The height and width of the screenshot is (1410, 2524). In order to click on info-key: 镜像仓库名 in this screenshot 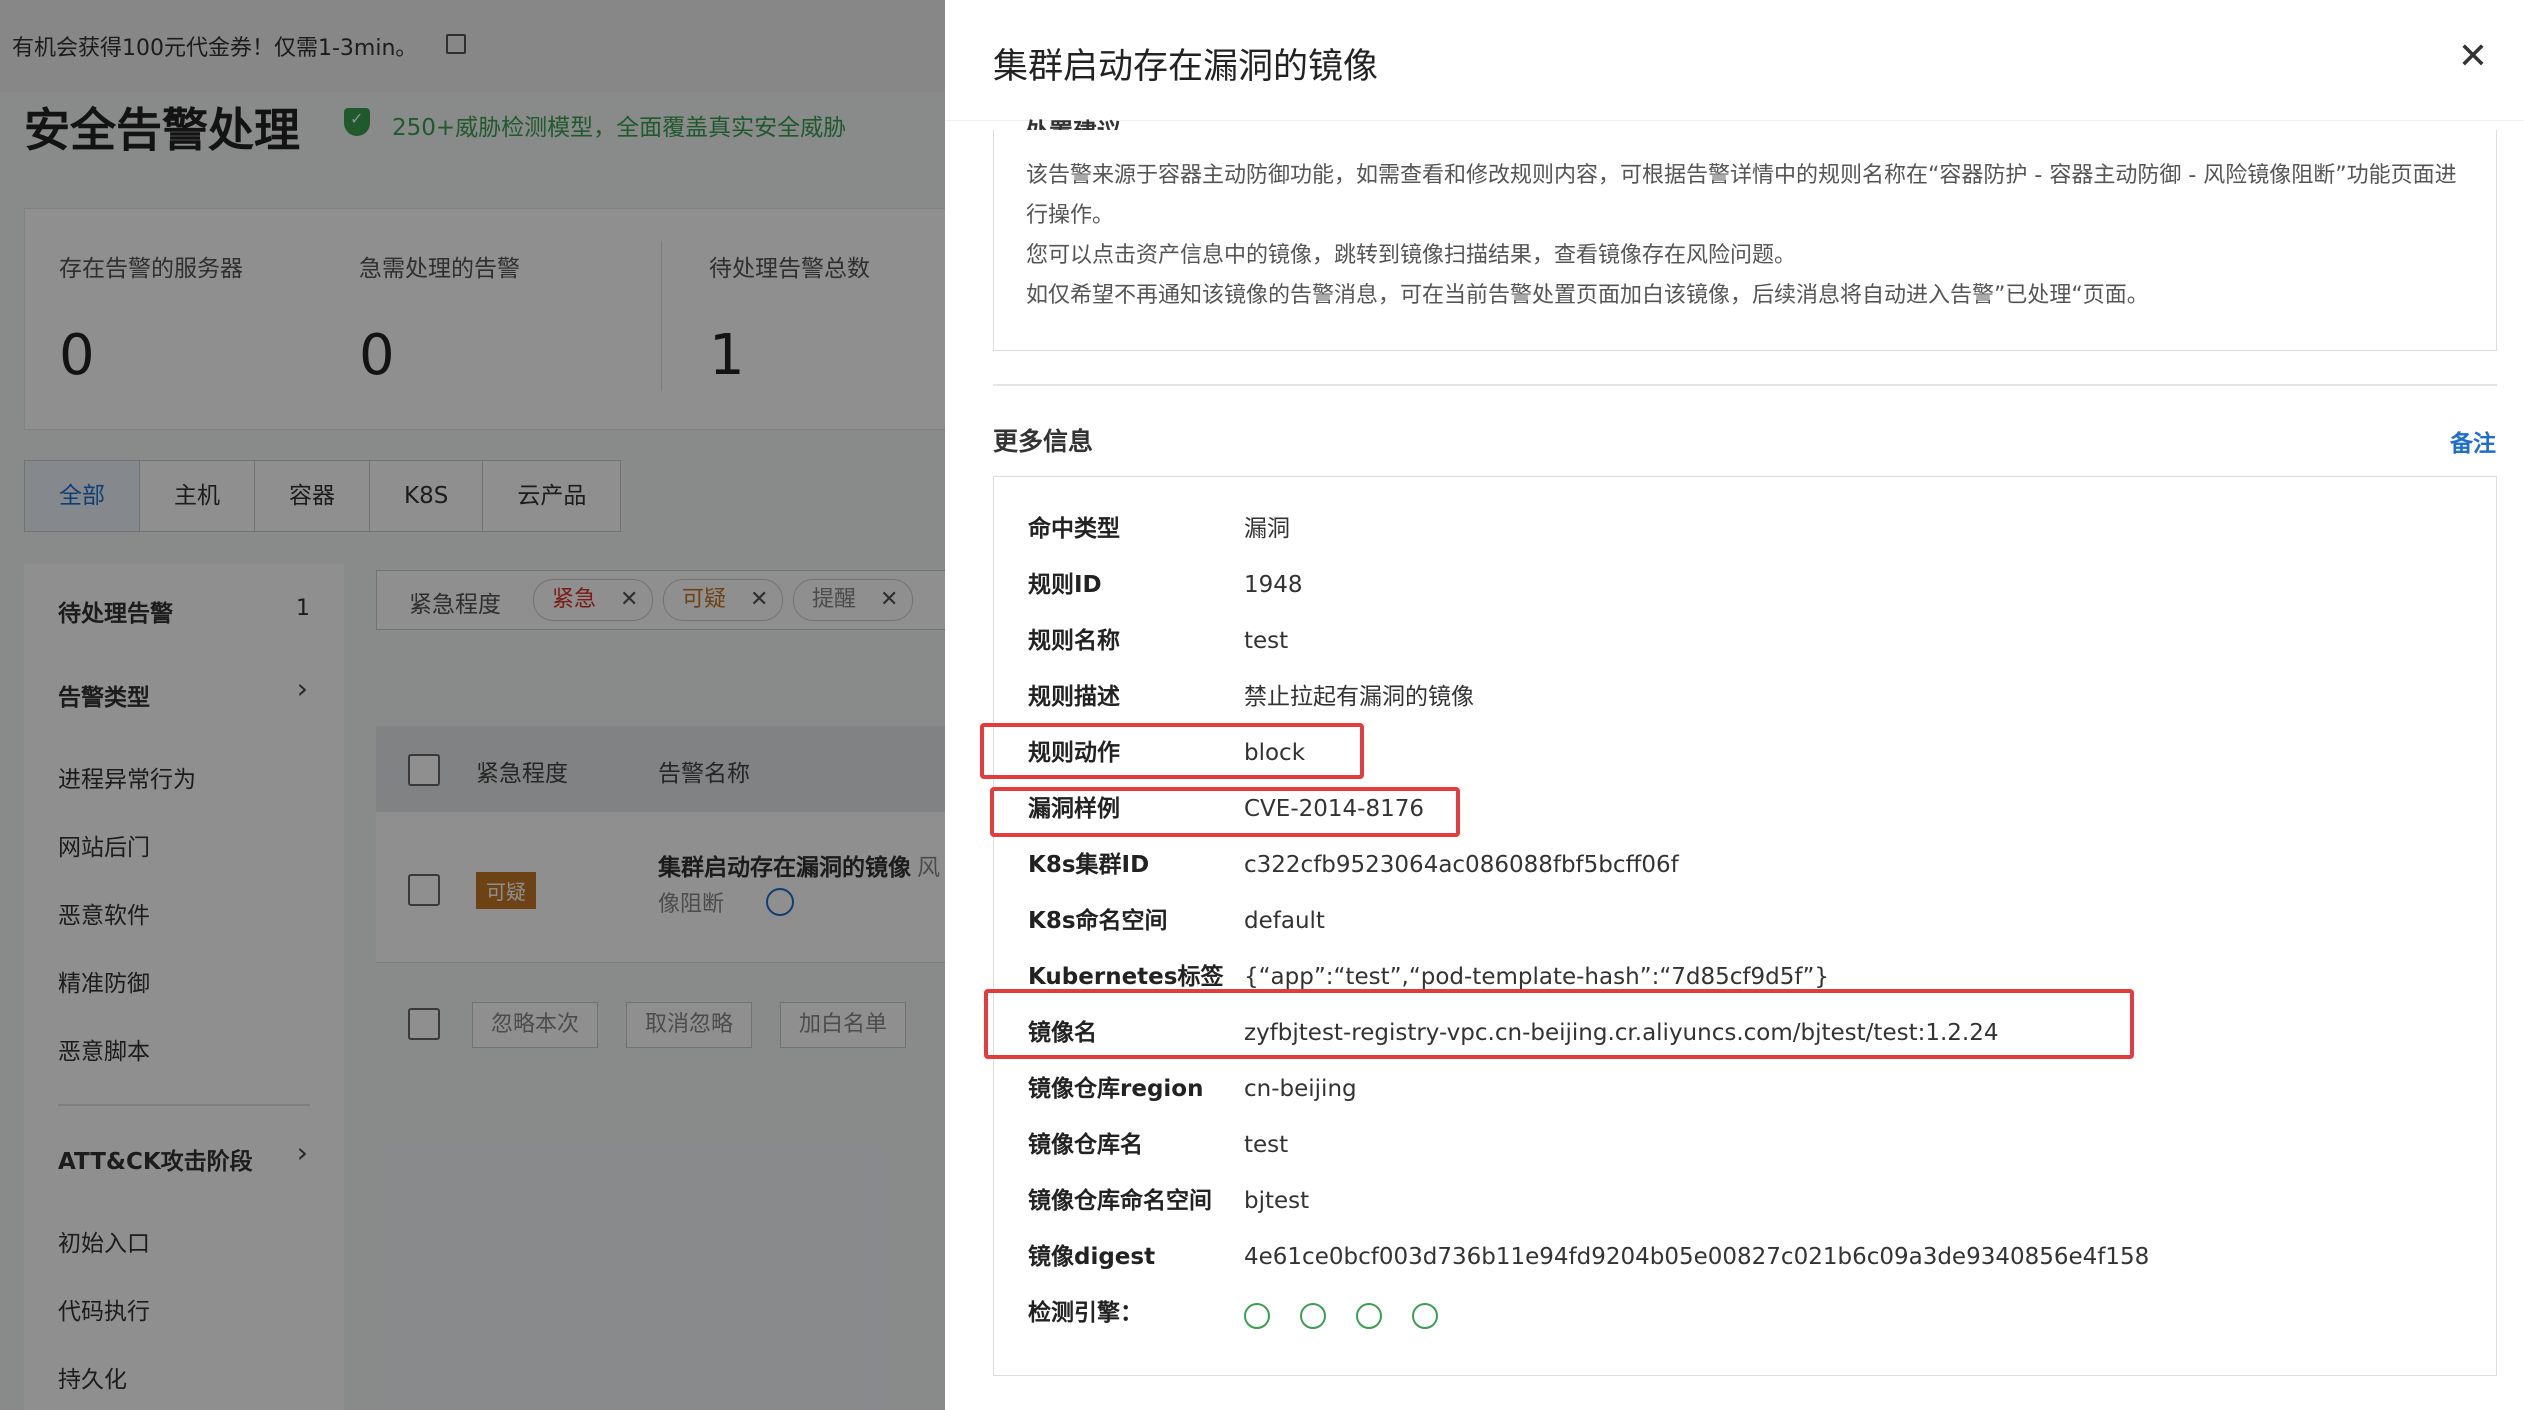, I will do `click(1085, 1145)`.